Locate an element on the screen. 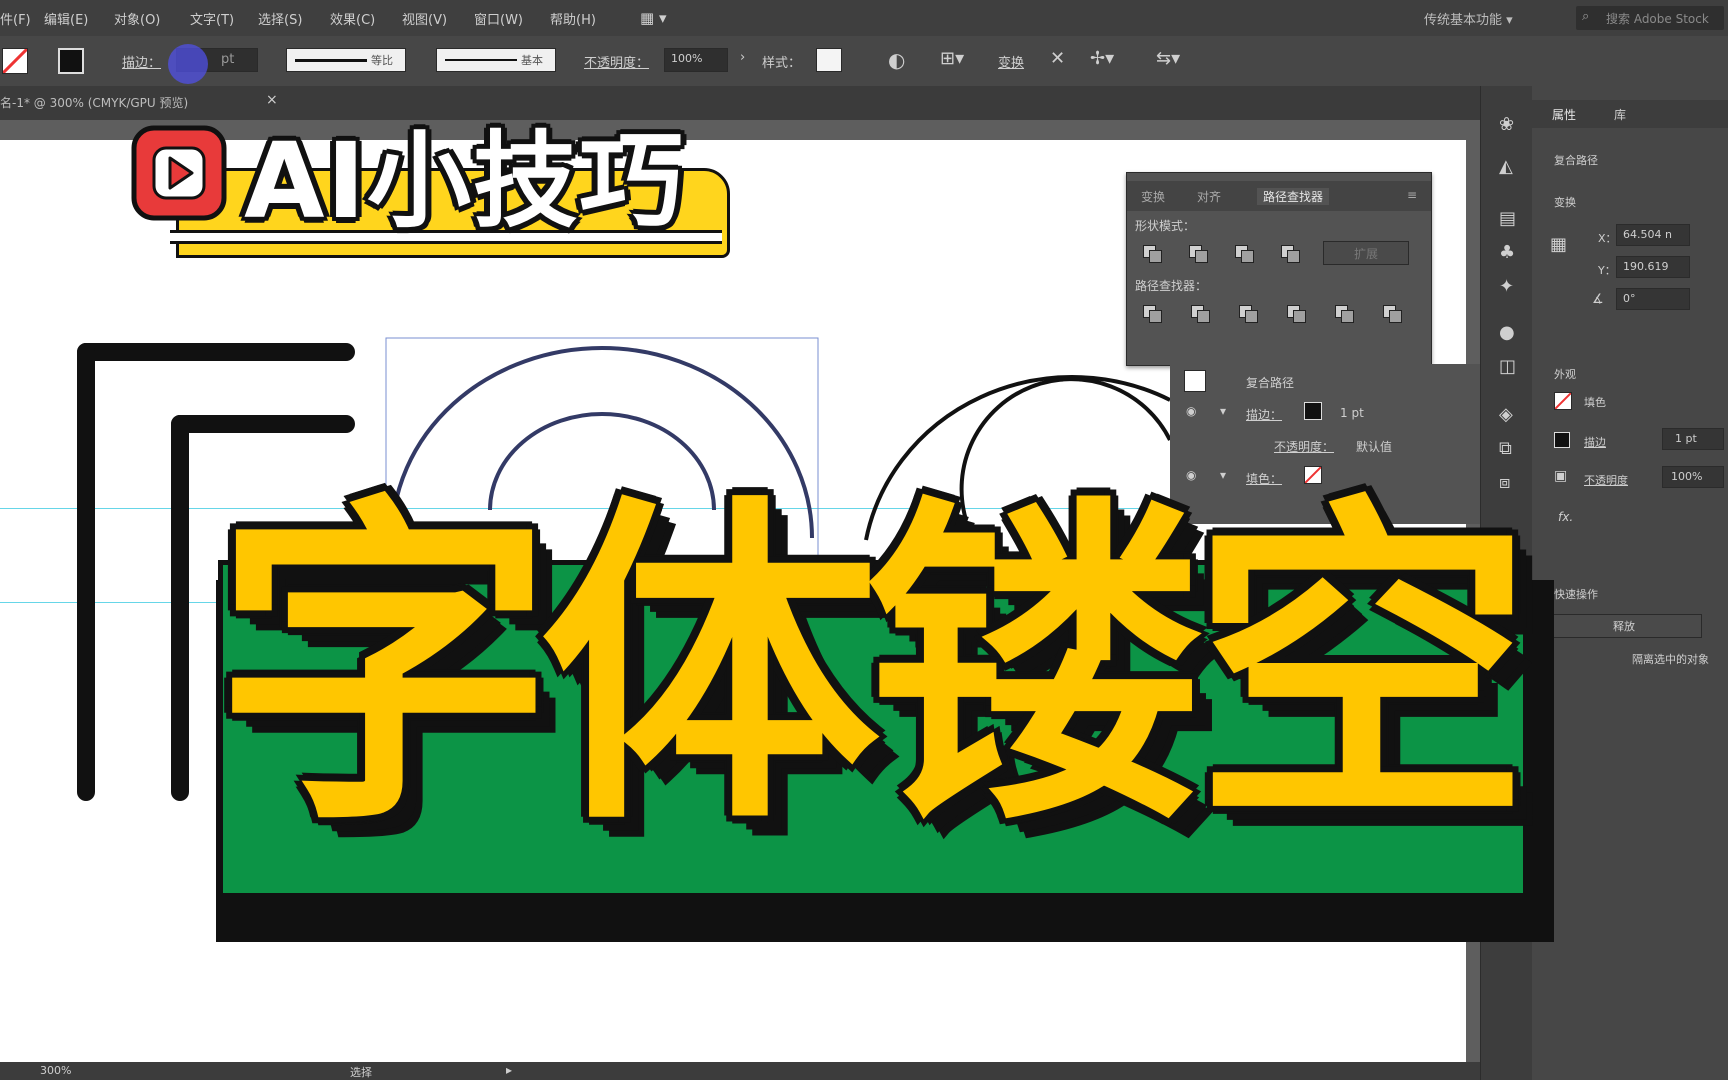  stroke-row-label: 描边： is located at coordinates (1264, 414).